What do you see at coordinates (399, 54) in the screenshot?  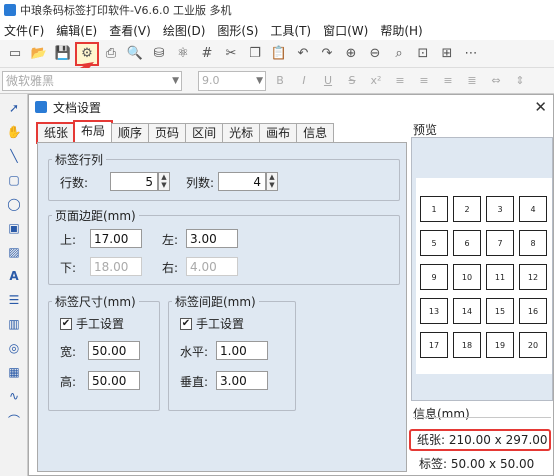 I see `zoom-icon: ⌕` at bounding box center [399, 54].